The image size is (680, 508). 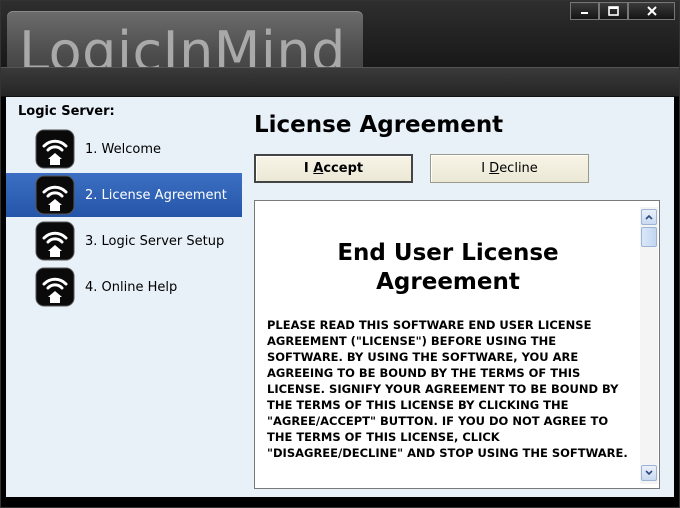 I want to click on window-bottom-border, so click(x=340, y=502).